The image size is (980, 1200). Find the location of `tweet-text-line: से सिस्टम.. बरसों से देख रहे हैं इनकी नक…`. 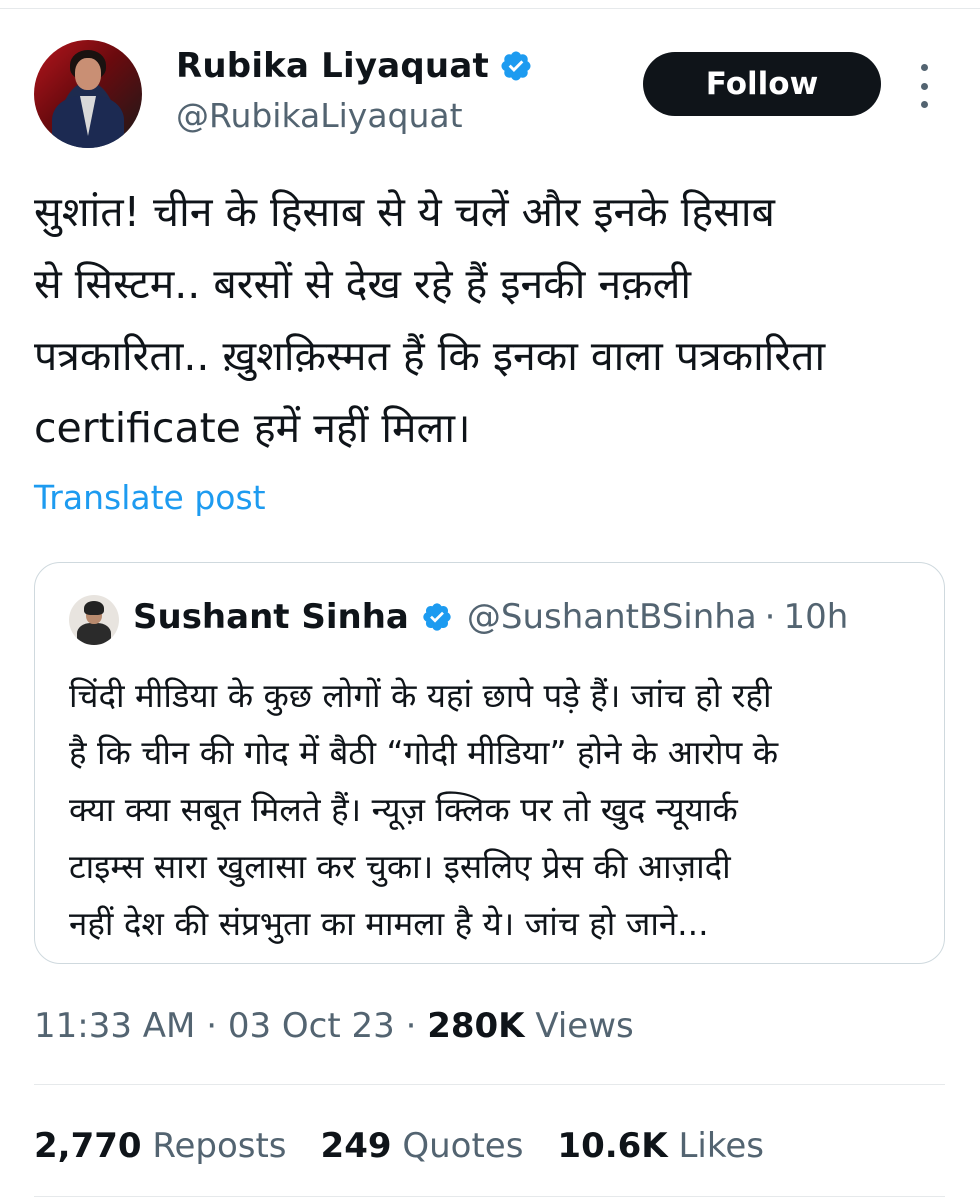

tweet-text-line: से सिस्टम.. बरसों से देख रहे हैं इनकी नक… is located at coordinates (363, 284).